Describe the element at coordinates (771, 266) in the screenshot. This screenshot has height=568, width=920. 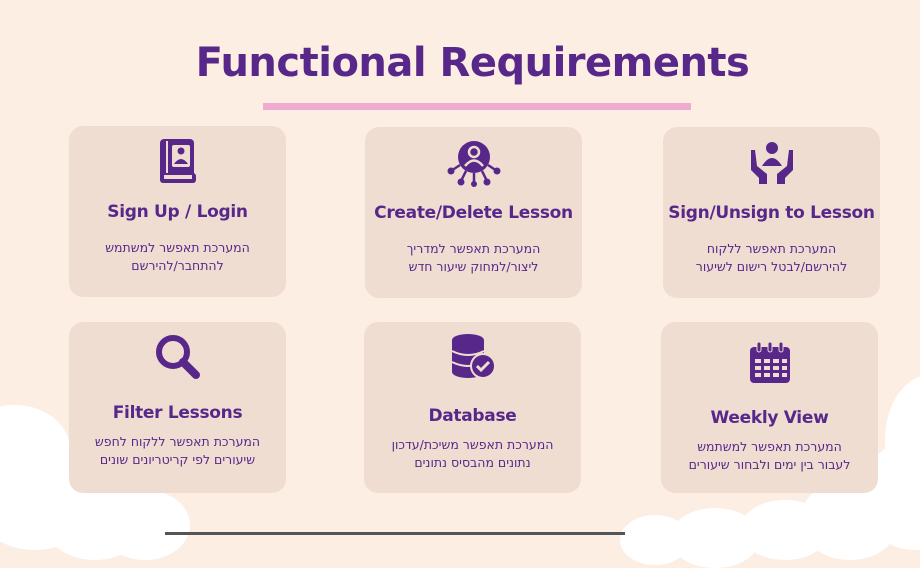
I see `card-description-line: להירשם/לבטל רישום לשיעור` at that location.